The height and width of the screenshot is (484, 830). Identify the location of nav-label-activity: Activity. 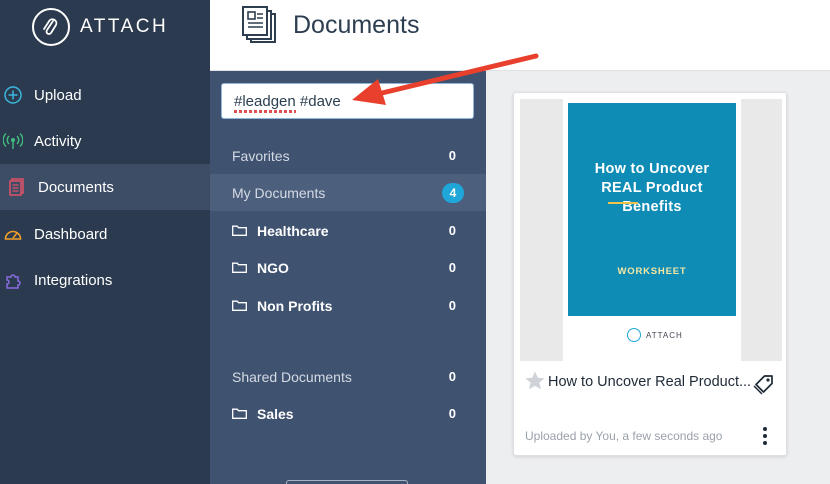
(58, 141).